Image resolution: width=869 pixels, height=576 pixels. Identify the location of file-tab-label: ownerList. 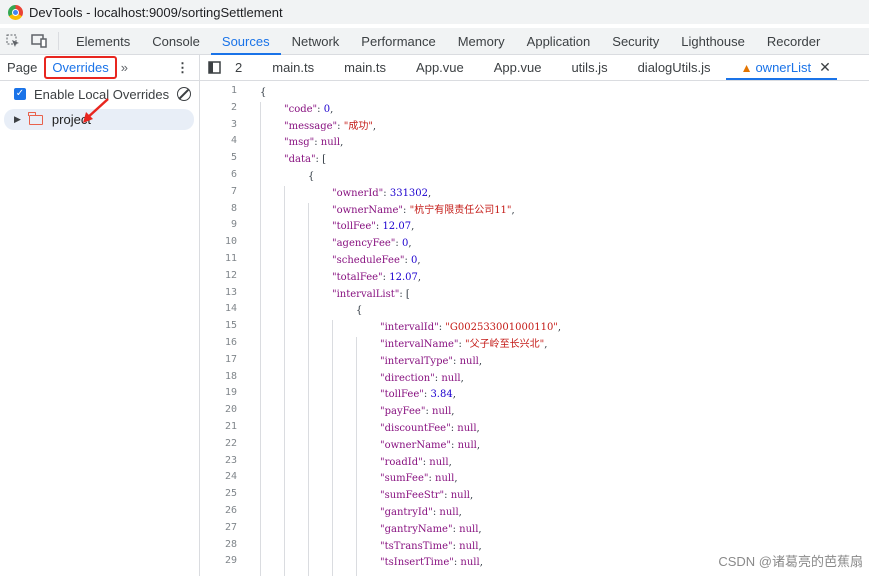
(783, 67).